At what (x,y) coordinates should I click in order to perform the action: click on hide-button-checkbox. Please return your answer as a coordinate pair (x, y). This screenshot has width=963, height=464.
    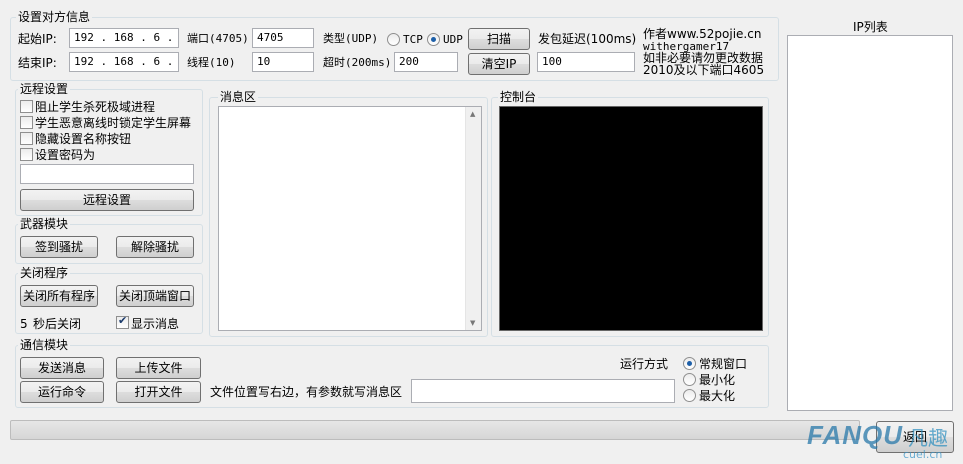
    Looking at the image, I should click on (26, 138).